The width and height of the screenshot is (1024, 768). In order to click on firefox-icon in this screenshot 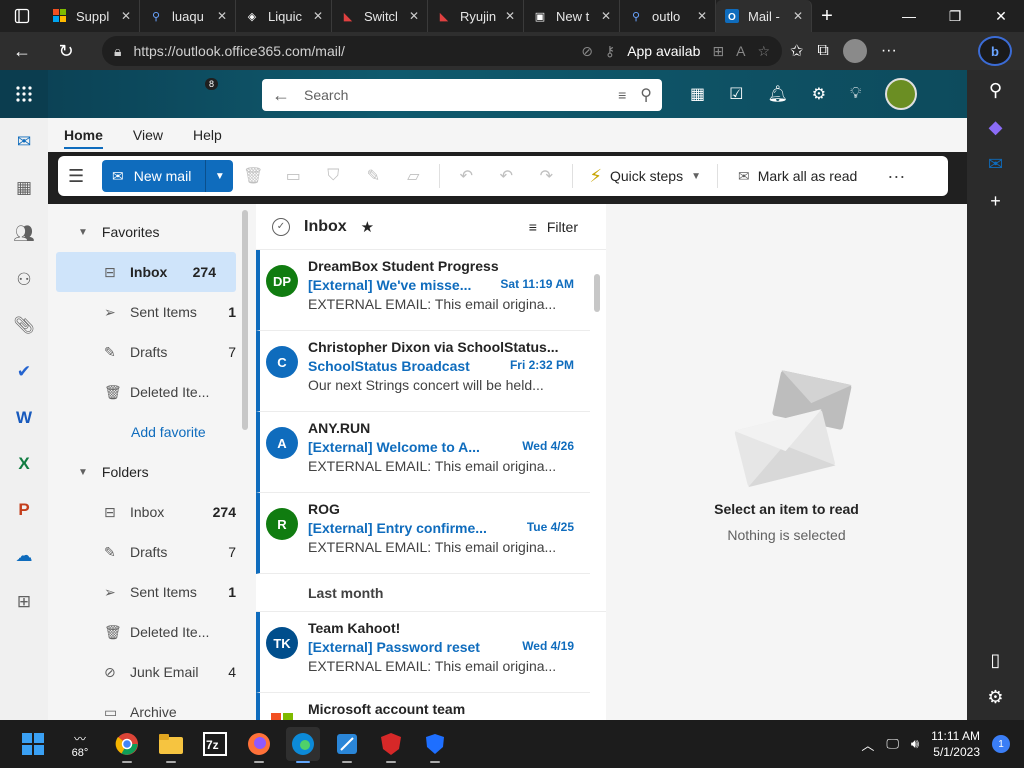, I will do `click(259, 745)`.